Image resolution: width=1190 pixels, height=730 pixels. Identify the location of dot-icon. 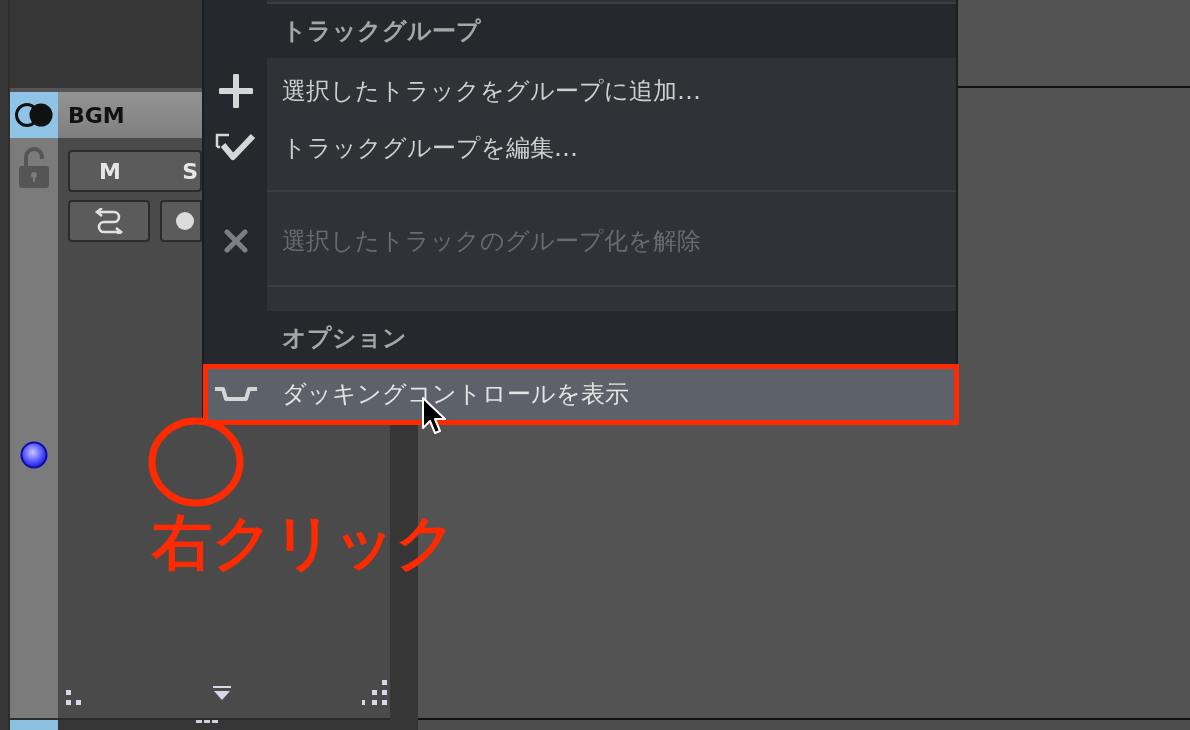
(34, 455).